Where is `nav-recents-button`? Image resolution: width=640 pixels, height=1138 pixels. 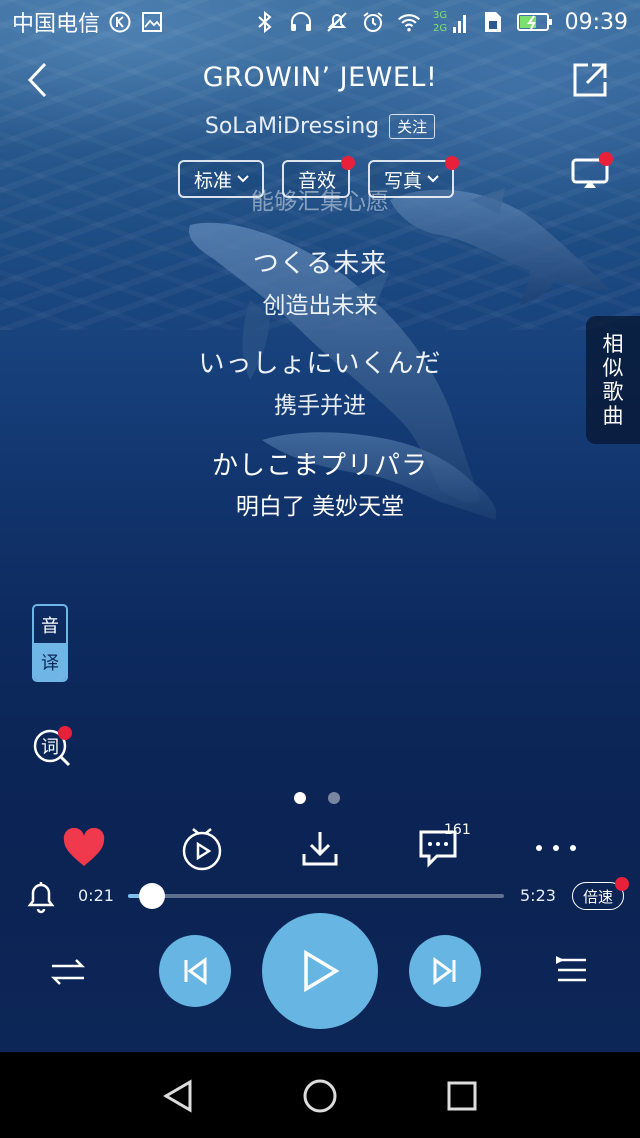
nav-recents-button is located at coordinates (462, 1096).